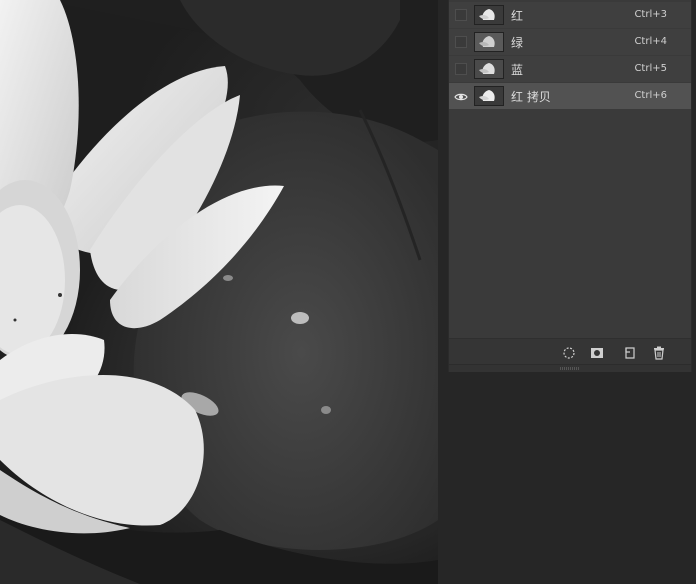 Image resolution: width=696 pixels, height=584 pixels. What do you see at coordinates (570, 15) in the screenshot?
I see `channel-row-red: 红 Ctrl+3` at bounding box center [570, 15].